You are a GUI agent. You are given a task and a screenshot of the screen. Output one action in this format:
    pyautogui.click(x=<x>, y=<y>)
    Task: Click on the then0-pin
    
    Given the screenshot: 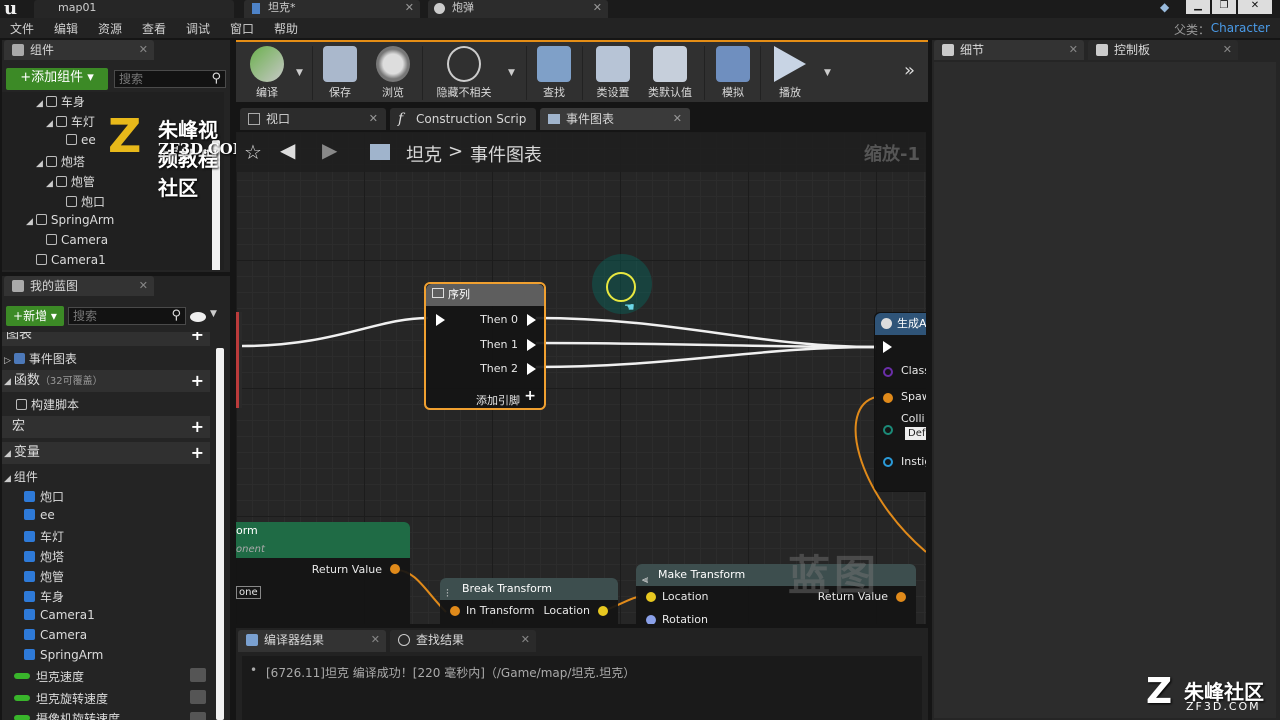 What is the action you would take?
    pyautogui.click(x=531, y=320)
    